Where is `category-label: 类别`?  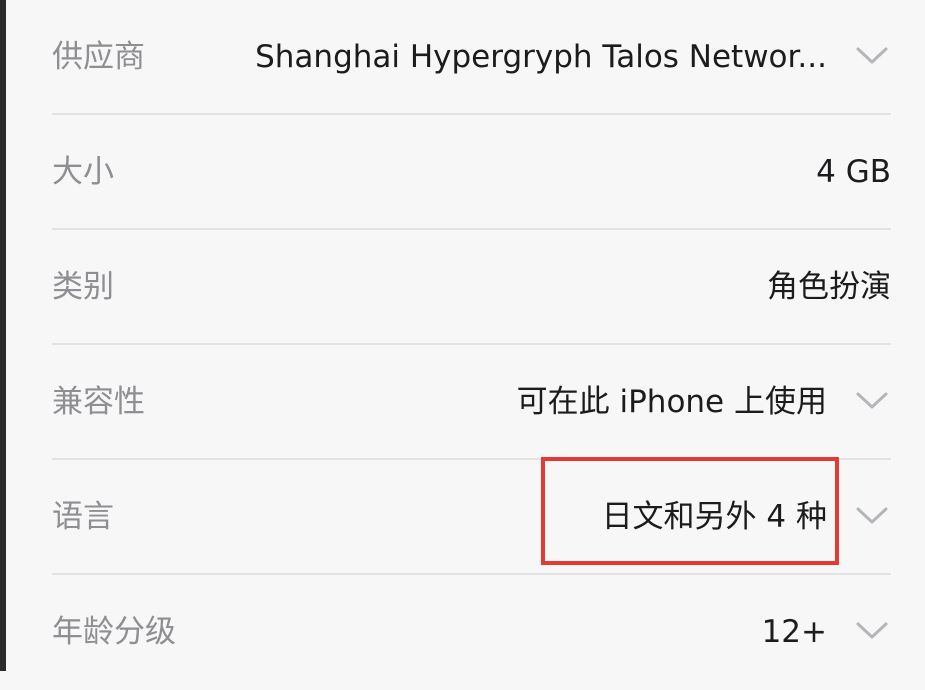
category-label: 类别 is located at coordinates (83, 287).